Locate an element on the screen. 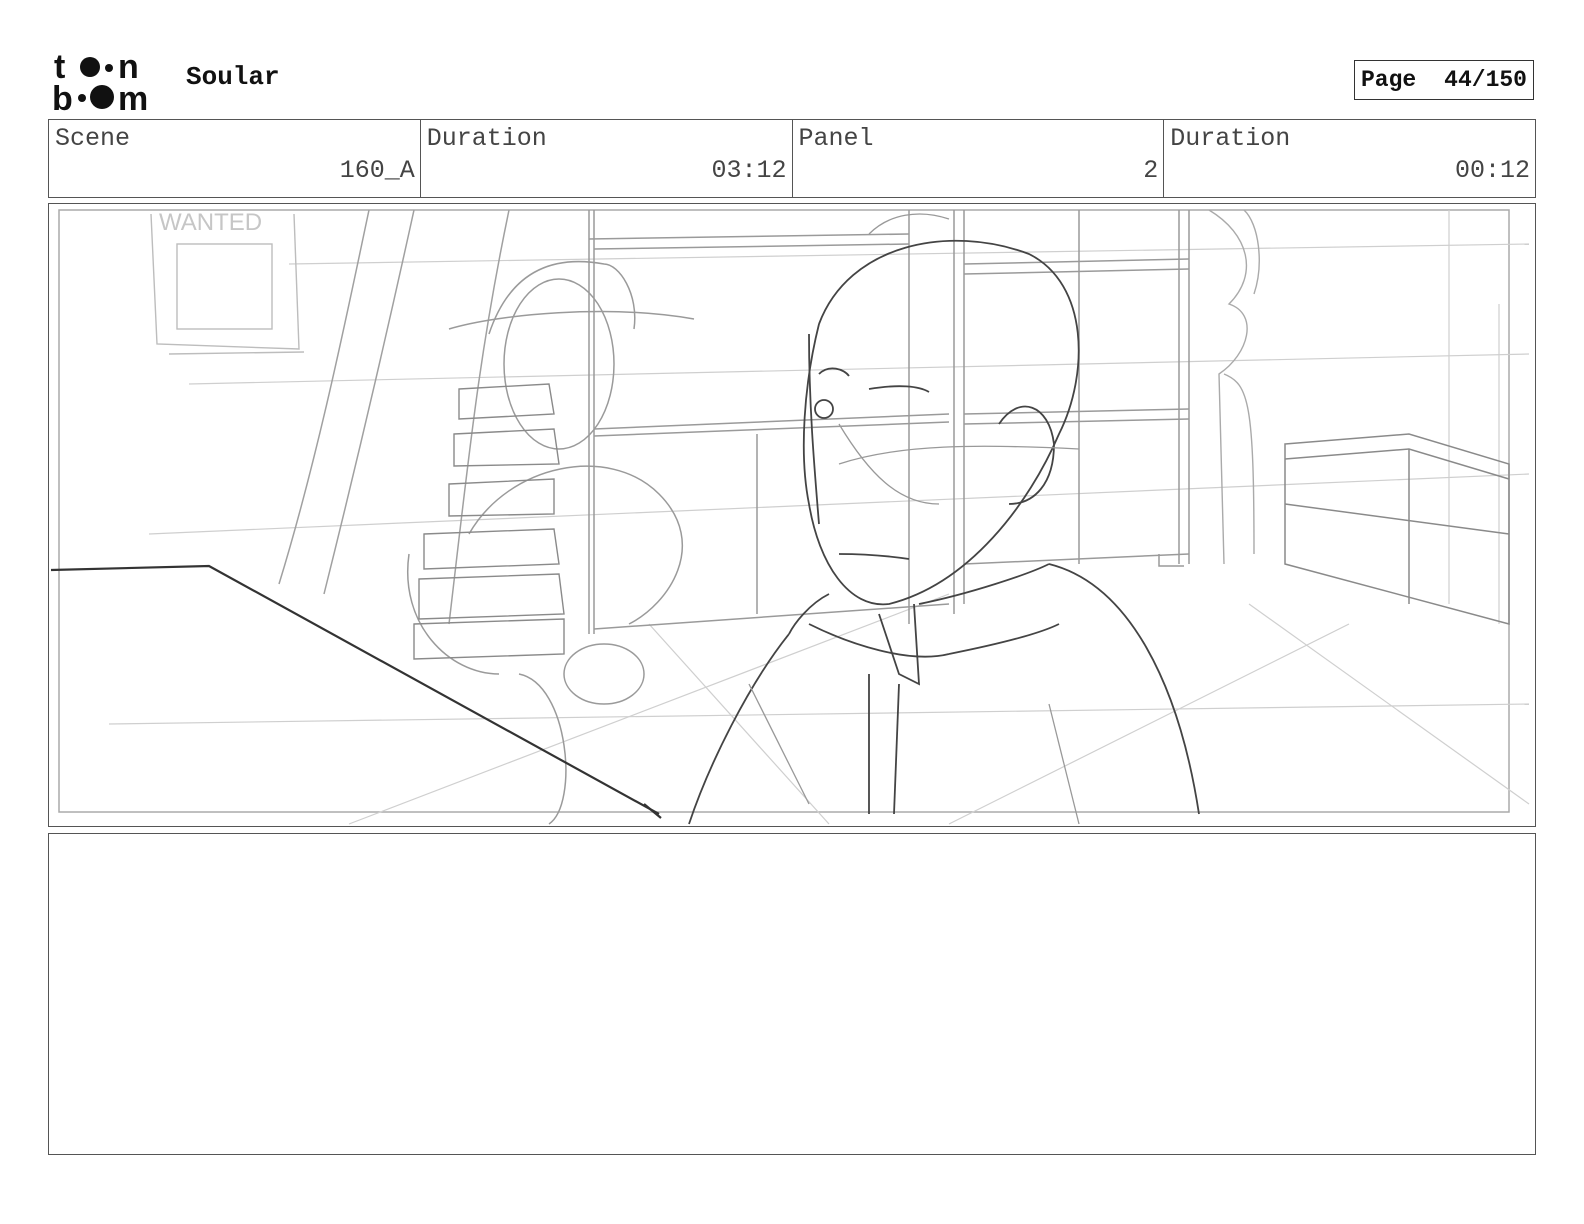  panel-cell: Panel 2 is located at coordinates (979, 158).